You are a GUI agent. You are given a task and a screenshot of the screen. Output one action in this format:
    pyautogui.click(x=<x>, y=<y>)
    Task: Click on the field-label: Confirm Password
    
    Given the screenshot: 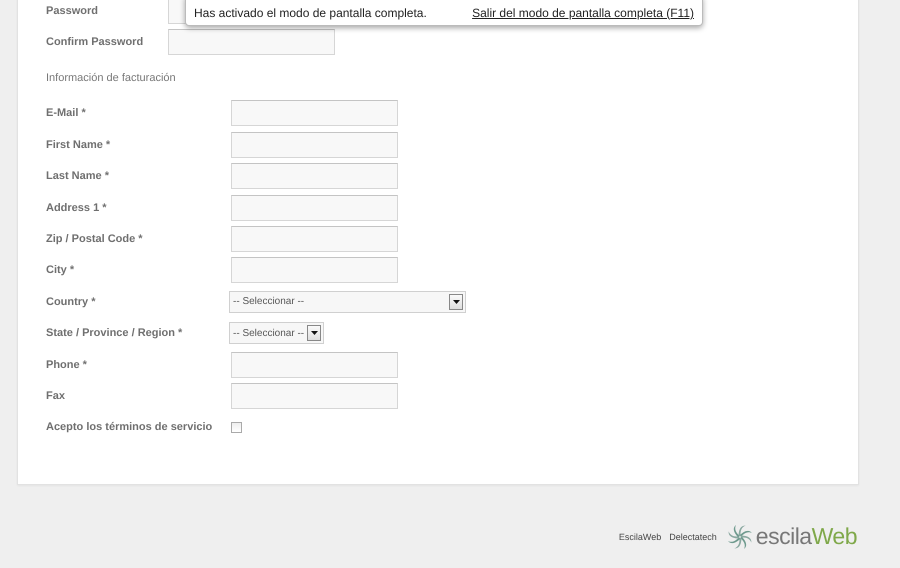 What is the action you would take?
    pyautogui.click(x=95, y=42)
    